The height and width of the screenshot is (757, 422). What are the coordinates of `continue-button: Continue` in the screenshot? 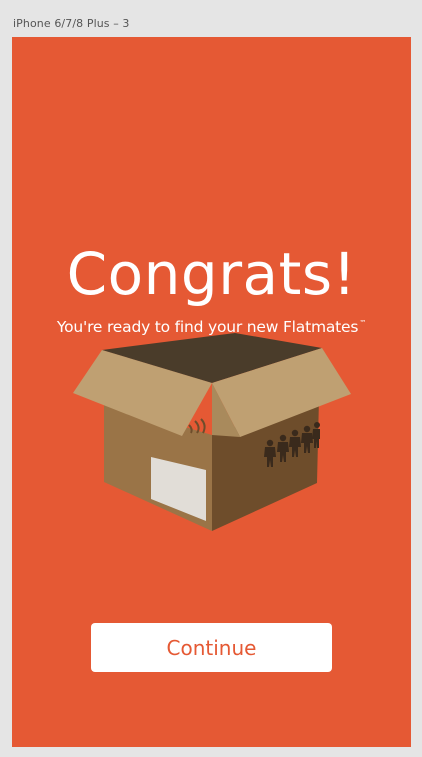 It's located at (211, 647).